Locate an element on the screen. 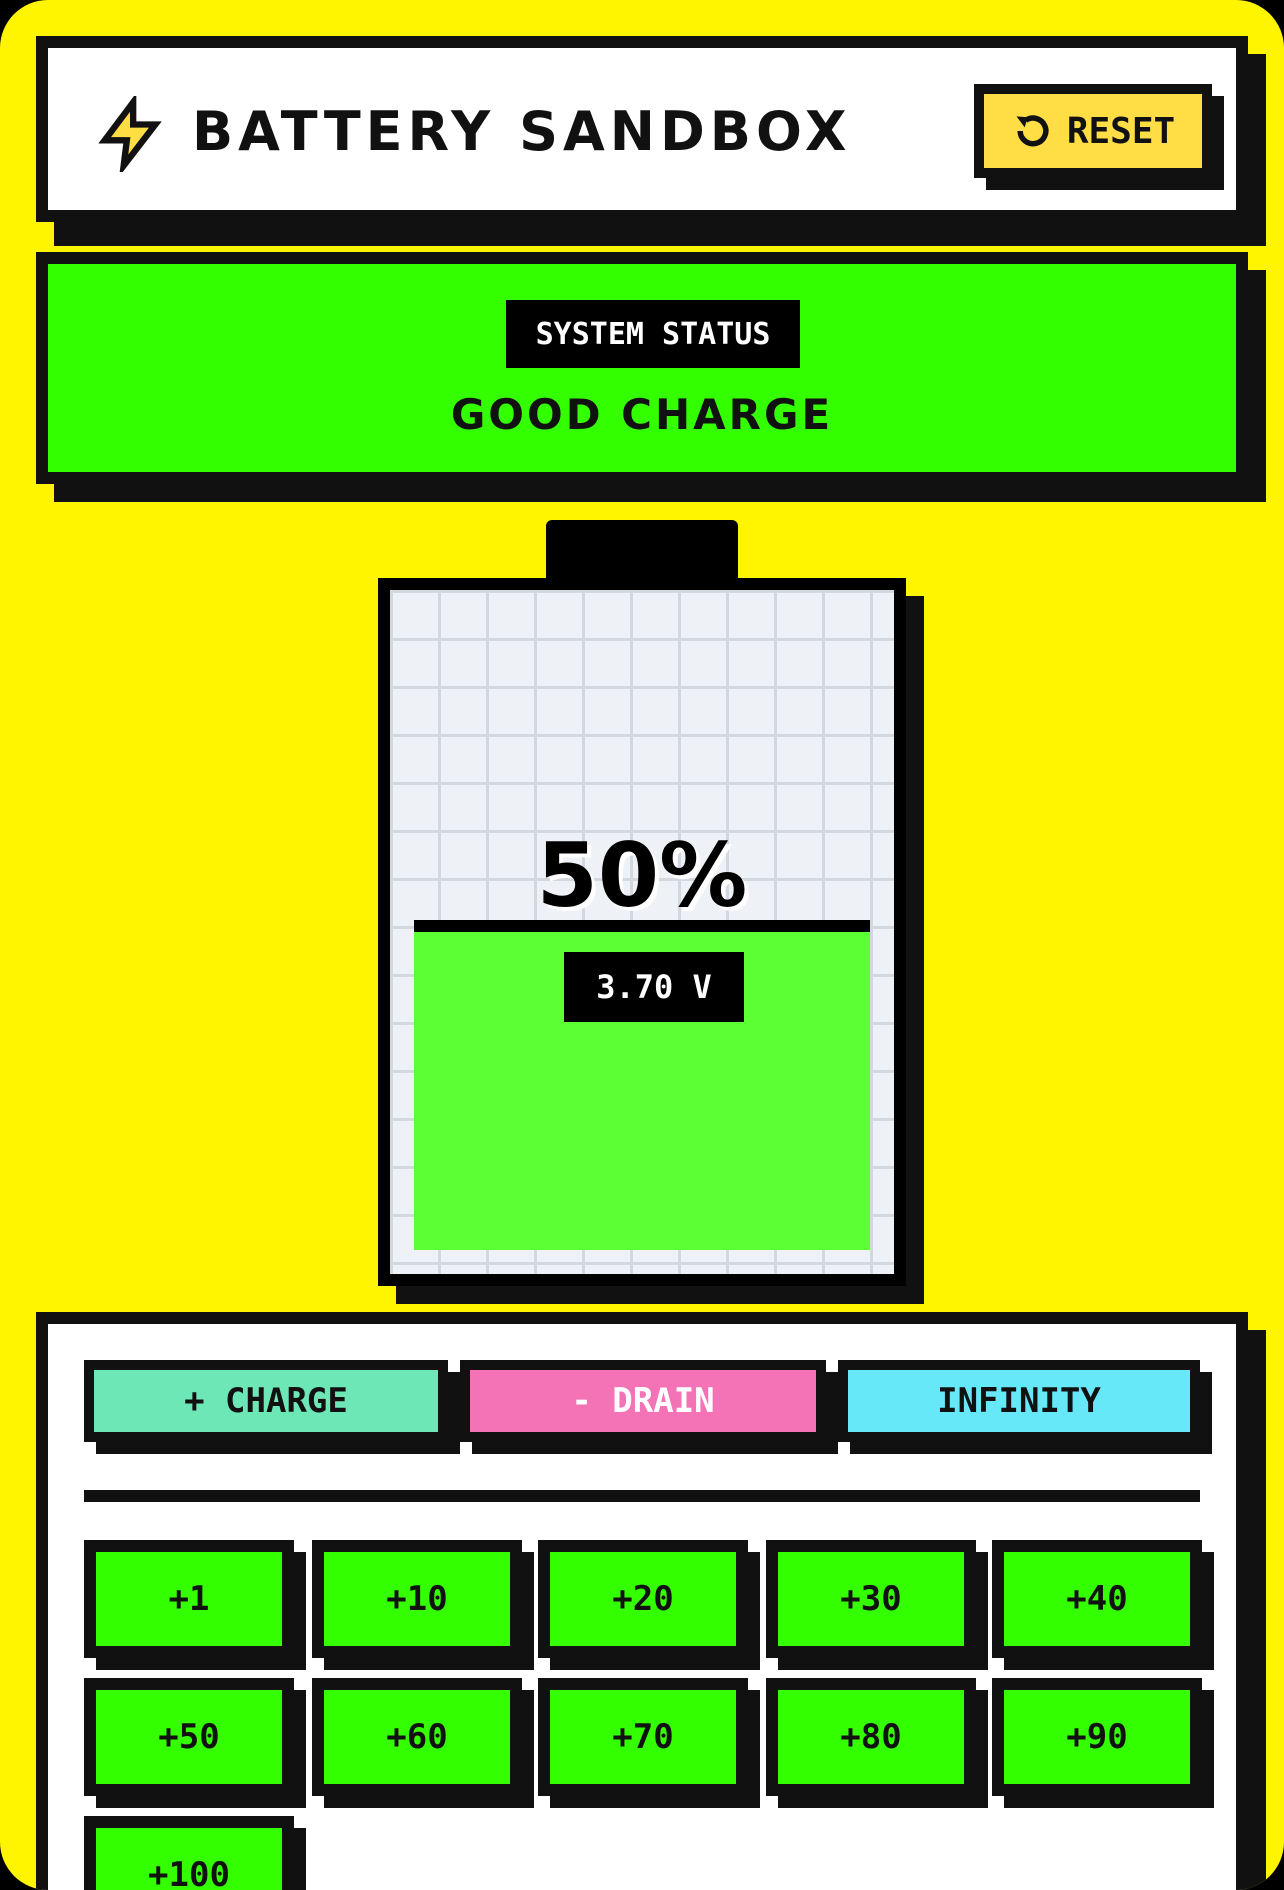 This screenshot has height=1890, width=1284. increment-button-plus-50: +50 is located at coordinates (189, 1737).